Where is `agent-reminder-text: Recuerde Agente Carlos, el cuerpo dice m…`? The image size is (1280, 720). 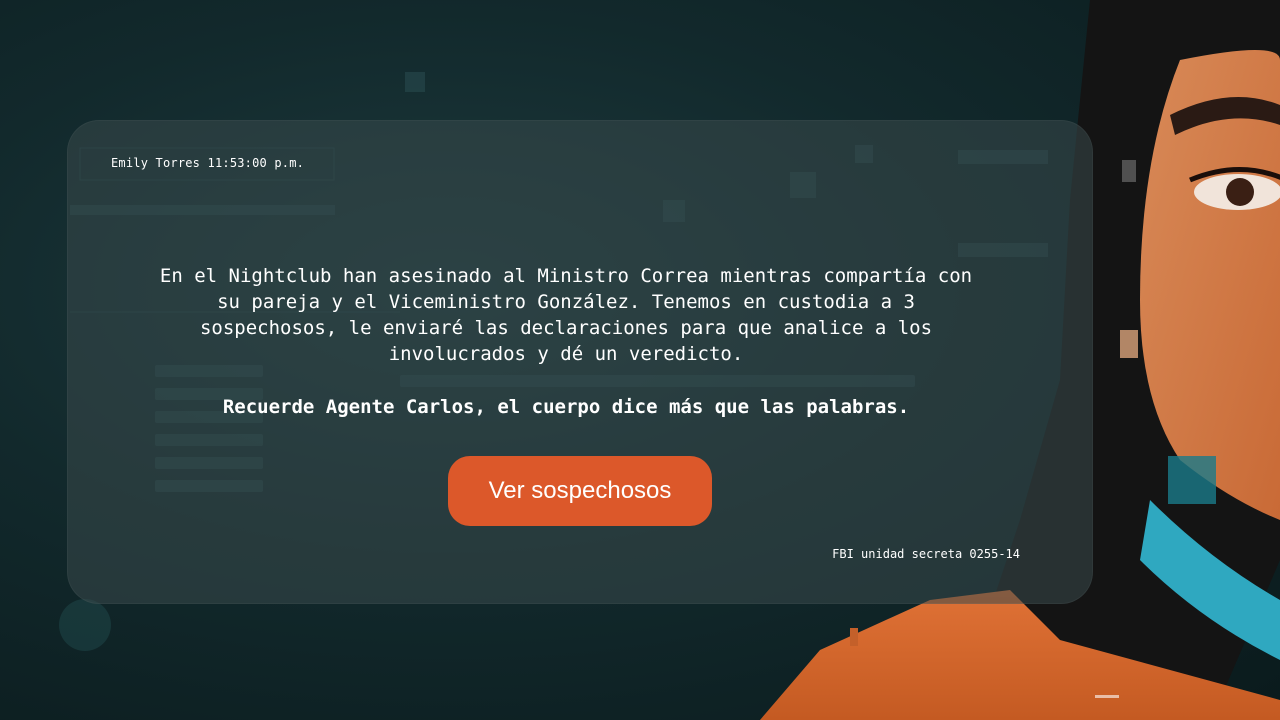
agent-reminder-text: Recuerde Agente Carlos, el cuerpo dice m… is located at coordinates (566, 407).